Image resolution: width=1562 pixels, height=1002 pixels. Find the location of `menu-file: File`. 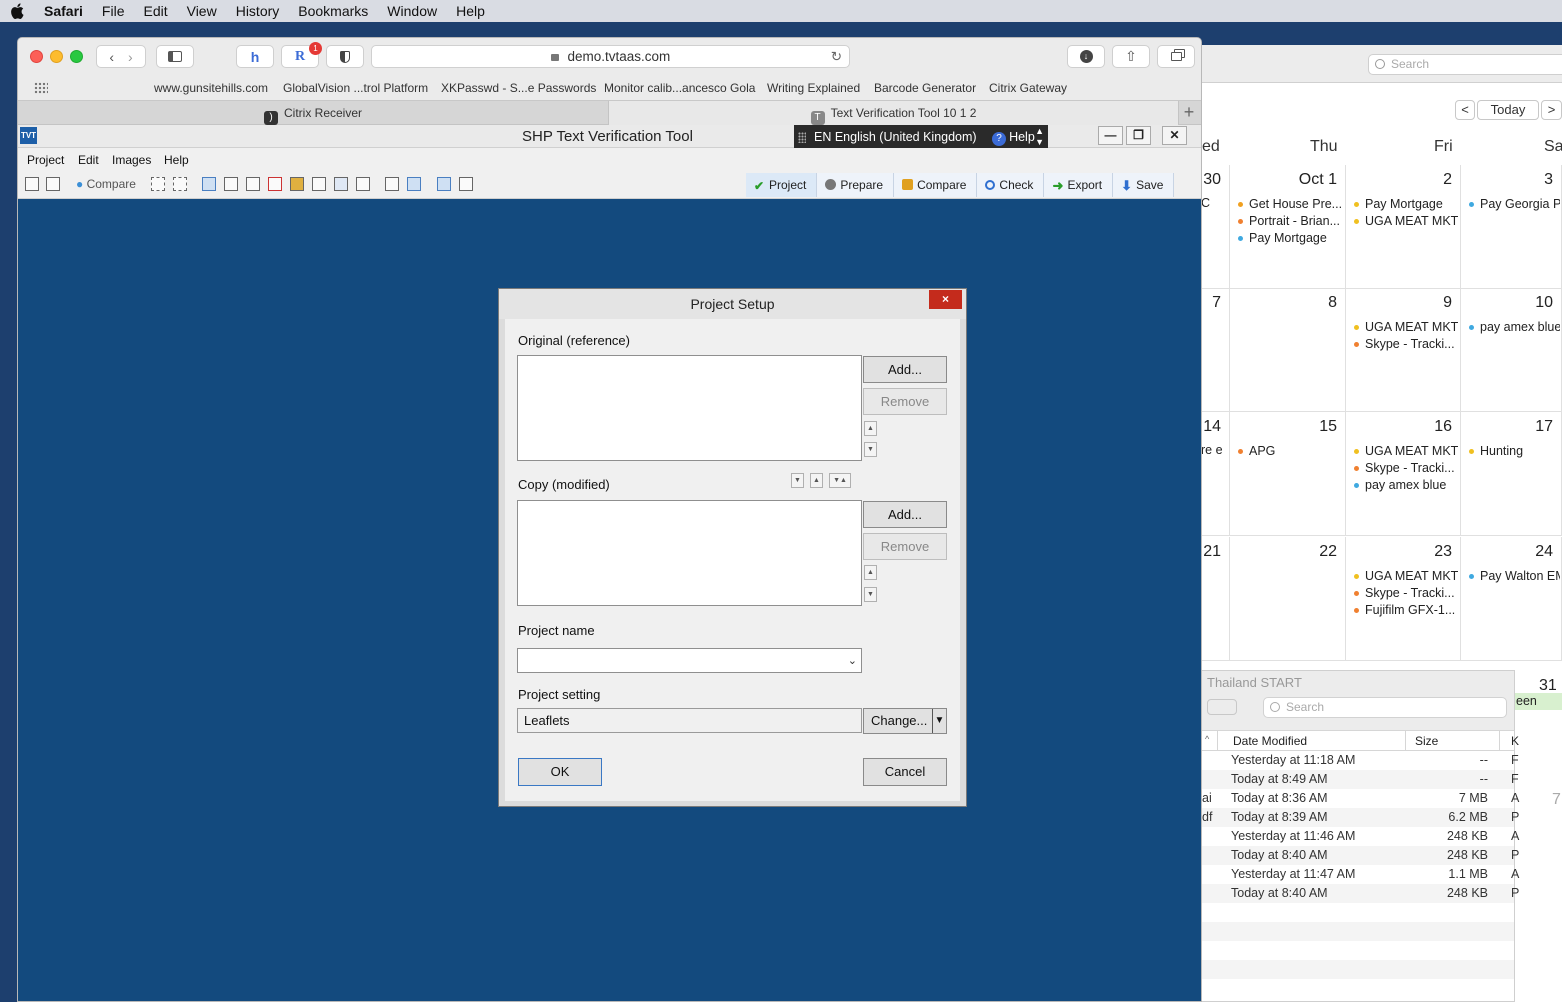

menu-file: File is located at coordinates (113, 11).